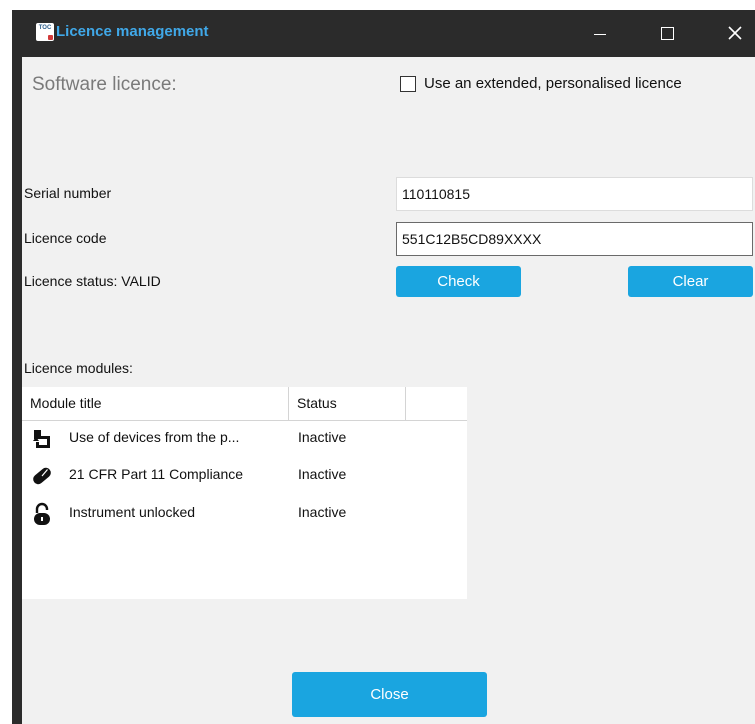 The image size is (755, 724). I want to click on check-button: Check, so click(458, 281).